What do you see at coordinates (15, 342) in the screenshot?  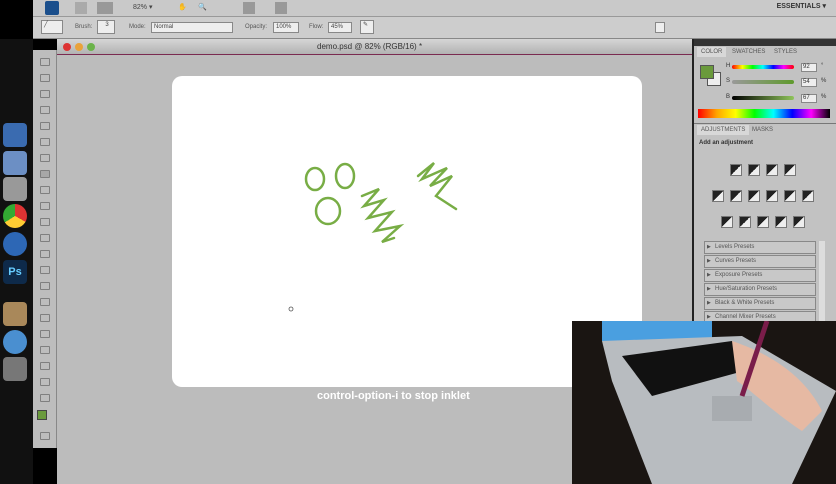 I see `ie-icon` at bounding box center [15, 342].